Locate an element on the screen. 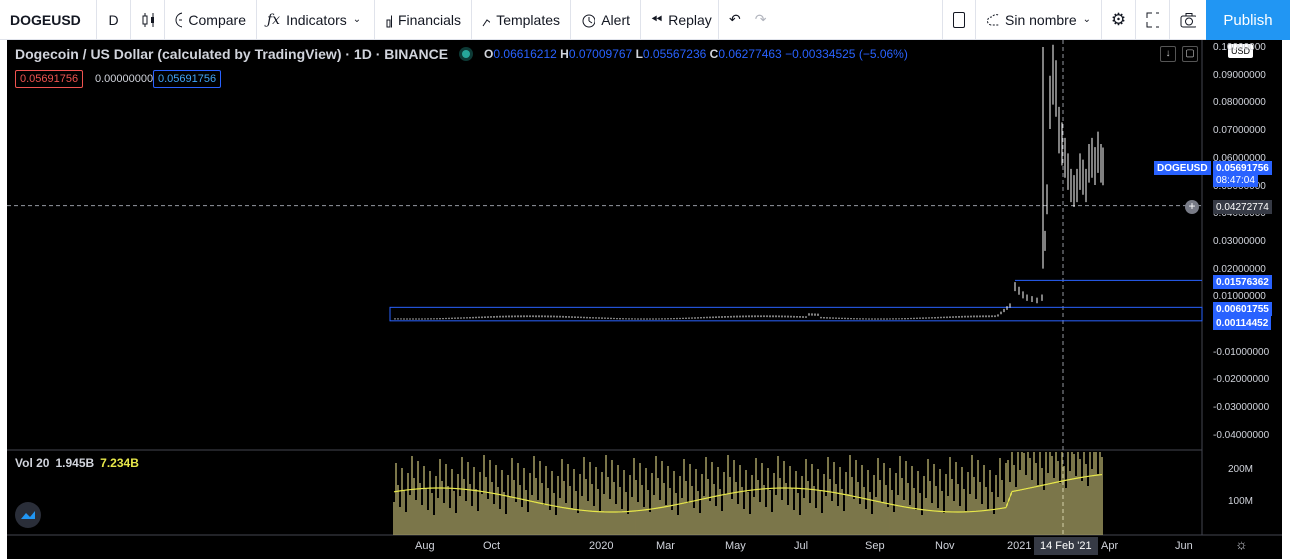  replay-icon: ⏪︎ is located at coordinates (657, 19).